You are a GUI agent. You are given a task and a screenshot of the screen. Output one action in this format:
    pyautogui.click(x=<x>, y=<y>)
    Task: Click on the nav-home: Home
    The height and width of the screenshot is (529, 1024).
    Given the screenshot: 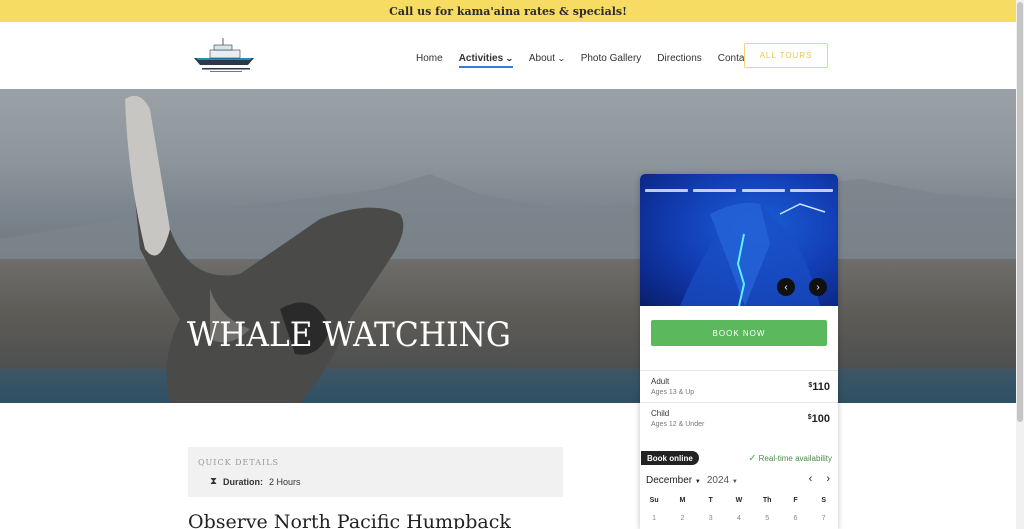 What is the action you would take?
    pyautogui.click(x=429, y=58)
    